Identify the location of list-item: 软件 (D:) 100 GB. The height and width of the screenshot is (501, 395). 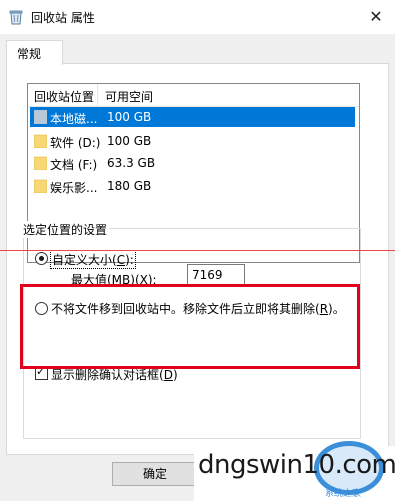
(192, 141).